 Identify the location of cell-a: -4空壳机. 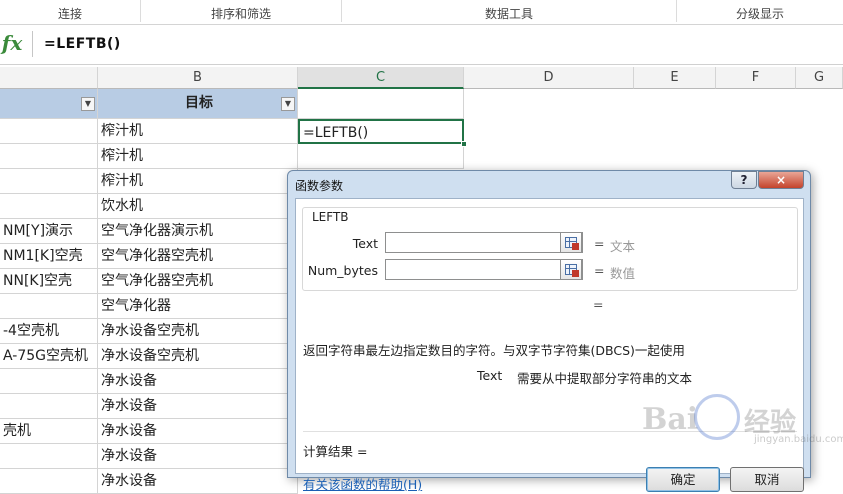
(49, 331).